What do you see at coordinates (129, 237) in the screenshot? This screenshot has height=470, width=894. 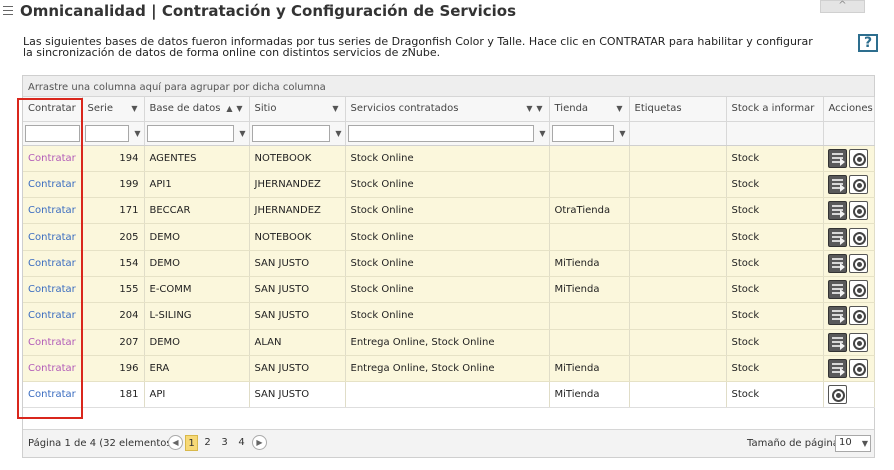 I see `serie-cell: 205` at bounding box center [129, 237].